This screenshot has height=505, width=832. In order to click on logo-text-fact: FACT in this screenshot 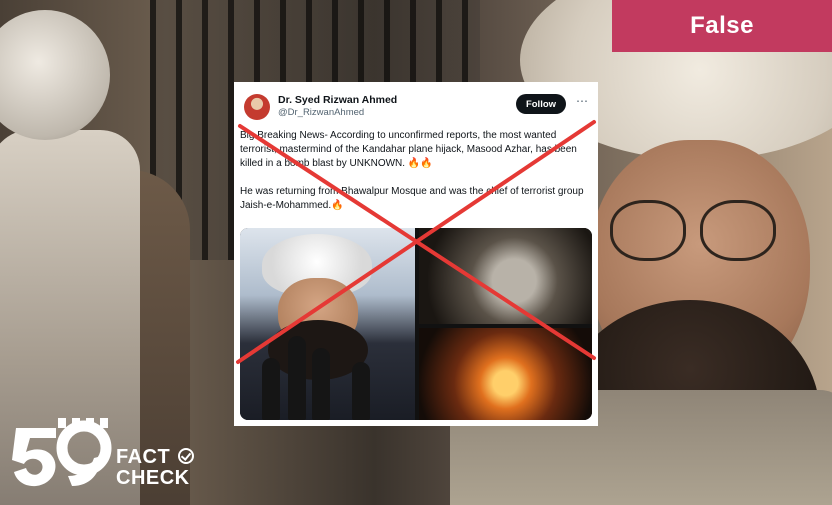, I will do `click(143, 457)`.